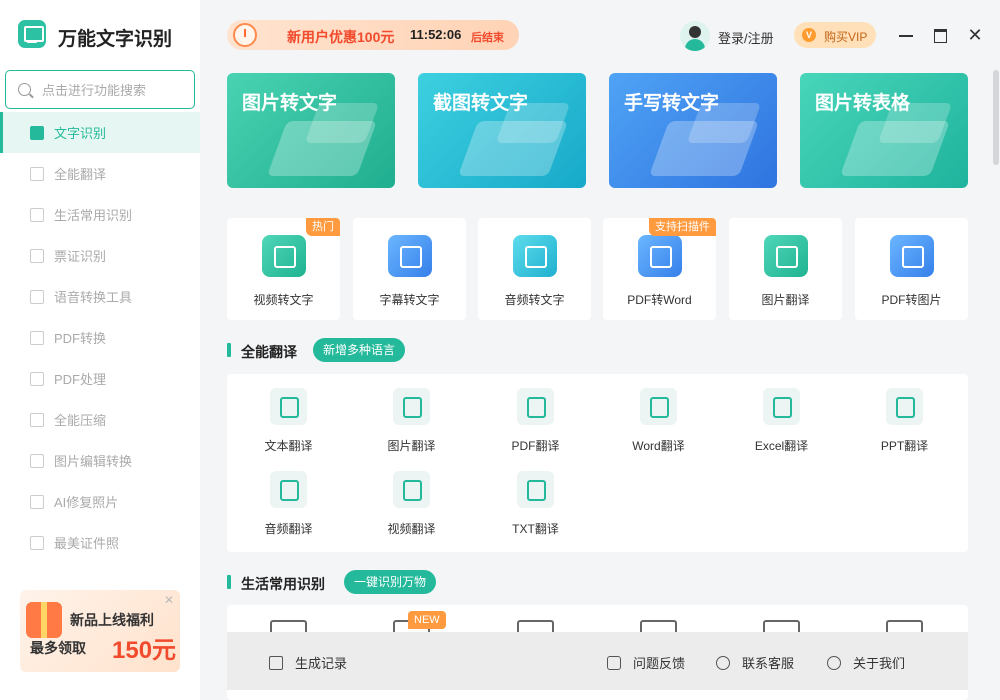 Image resolution: width=1000 pixels, height=700 pixels. What do you see at coordinates (323, 227) in the screenshot?
I see `hot-badge: 热门` at bounding box center [323, 227].